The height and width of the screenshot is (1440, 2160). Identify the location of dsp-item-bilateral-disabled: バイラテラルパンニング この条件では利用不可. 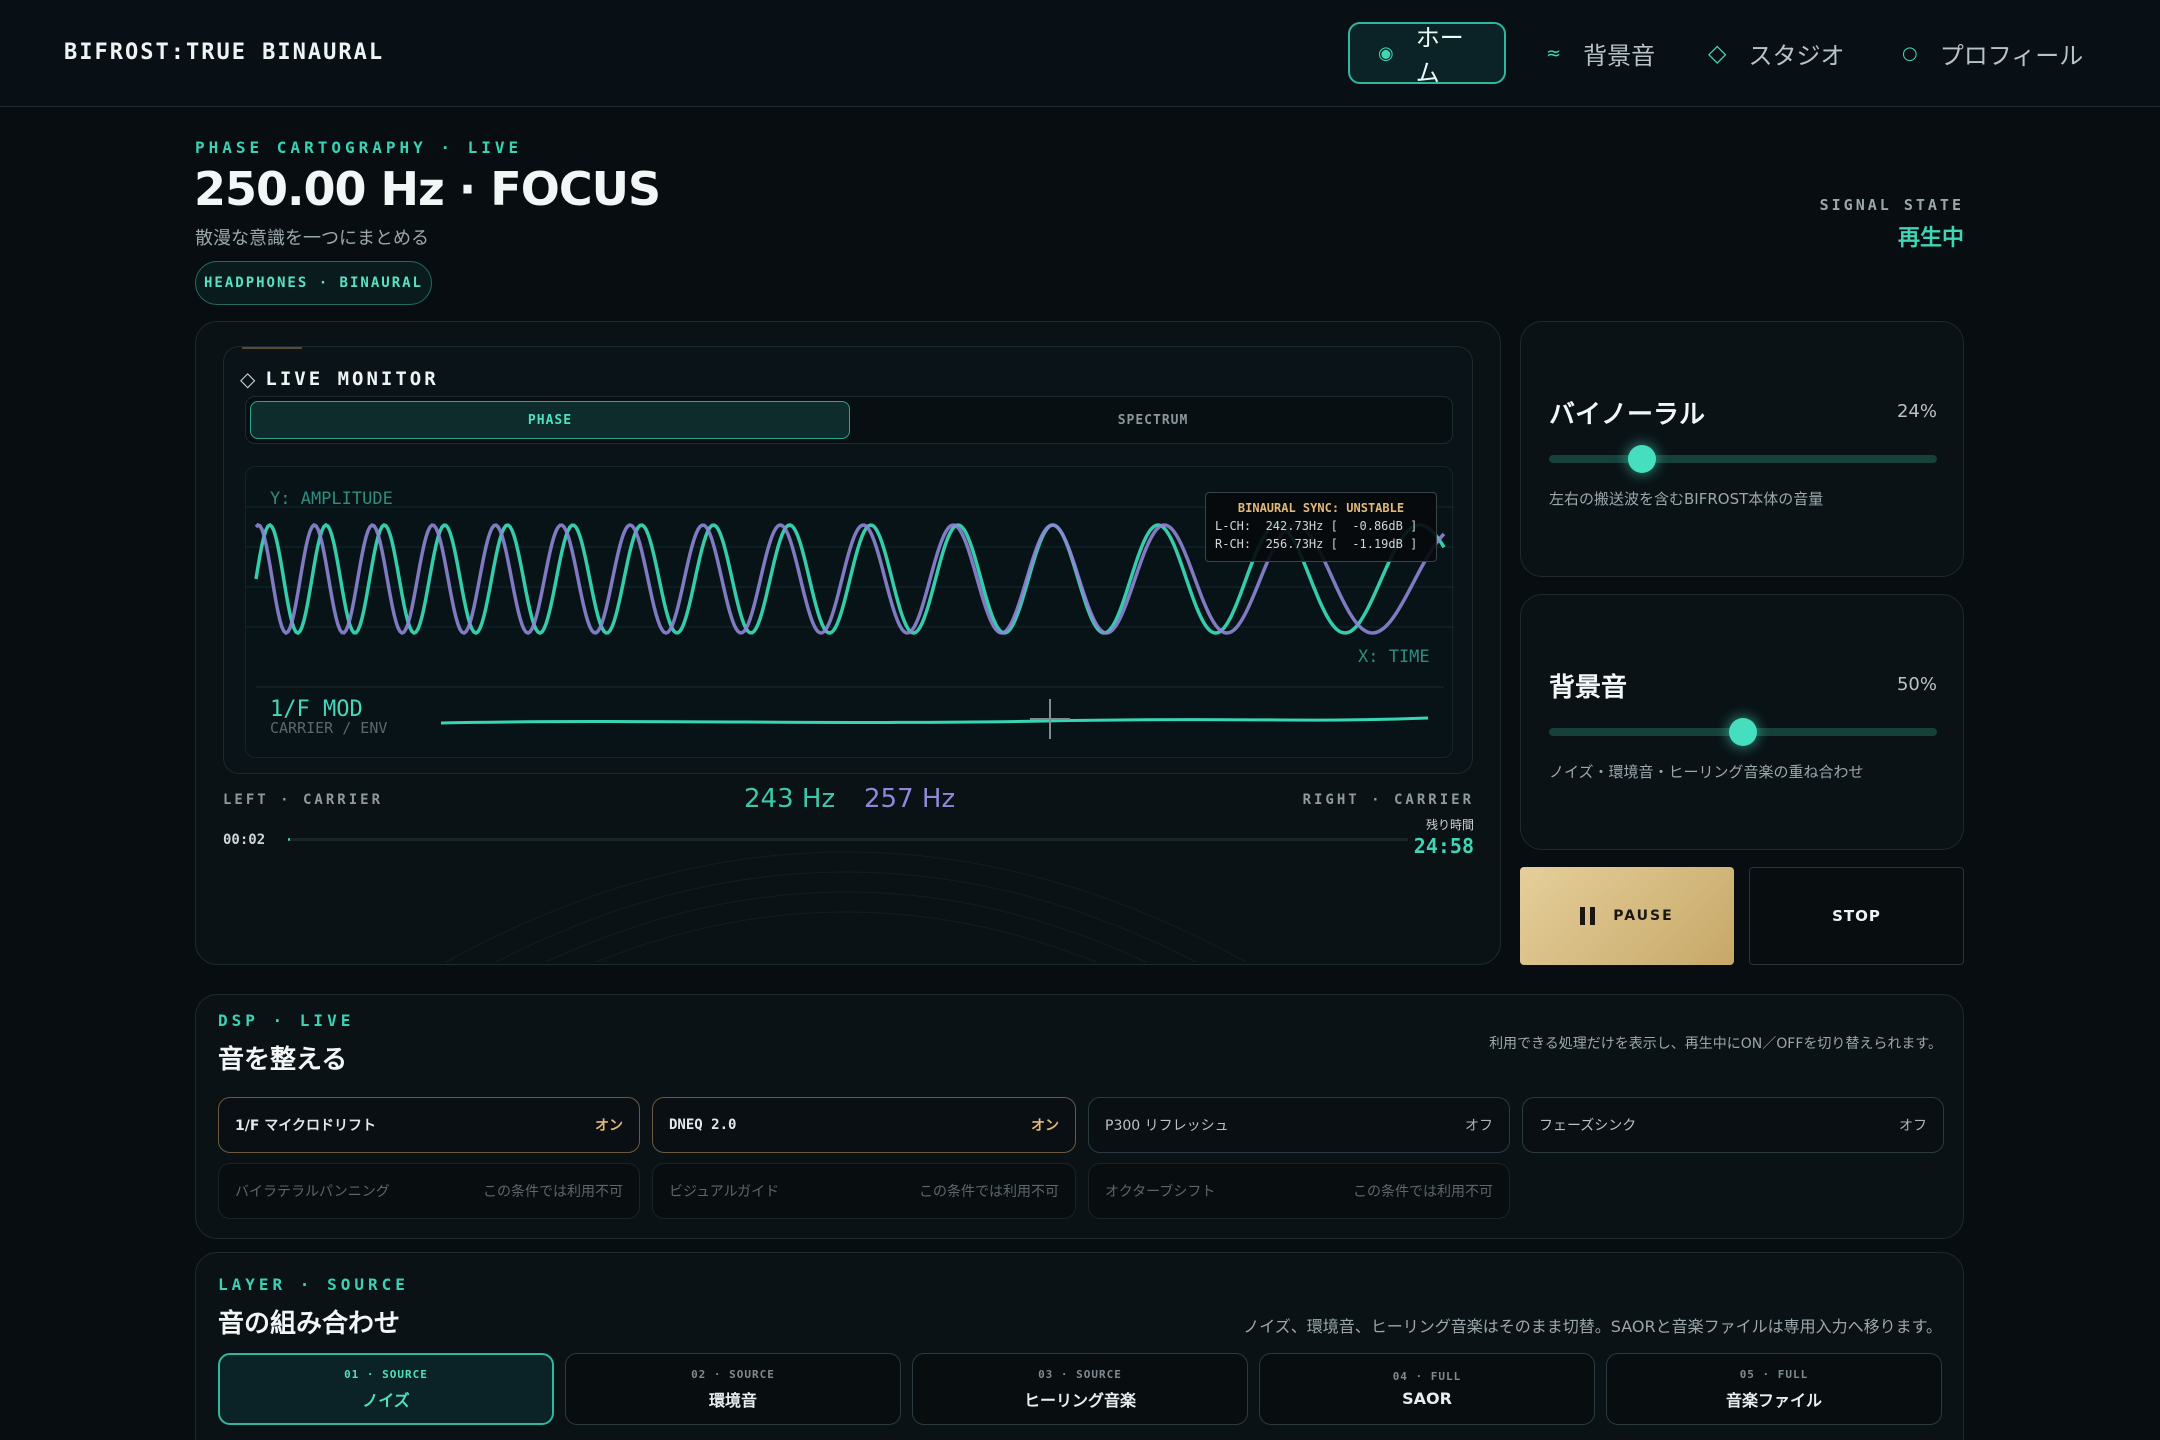
(429, 1191).